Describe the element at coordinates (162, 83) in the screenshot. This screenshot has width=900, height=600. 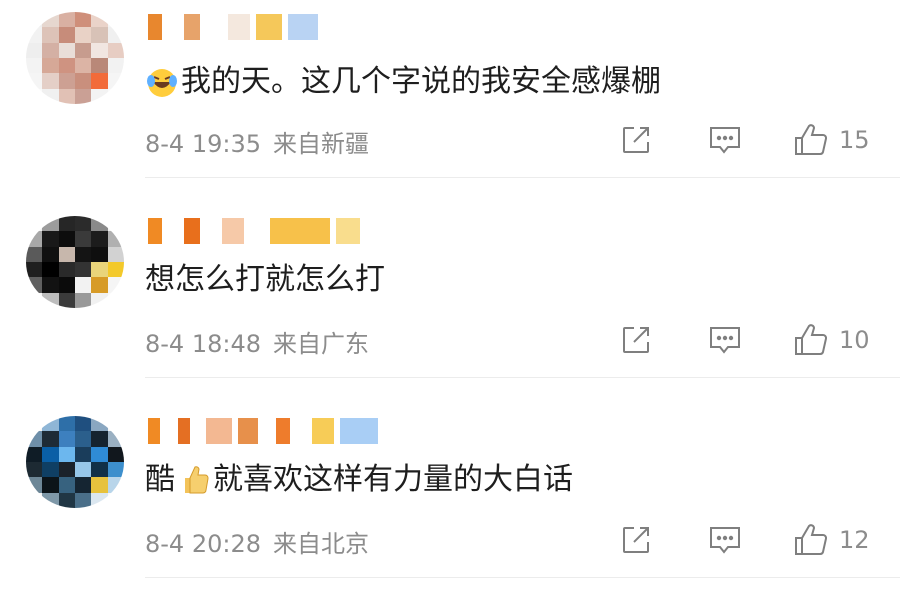
I see `laughing-crying-emoji` at that location.